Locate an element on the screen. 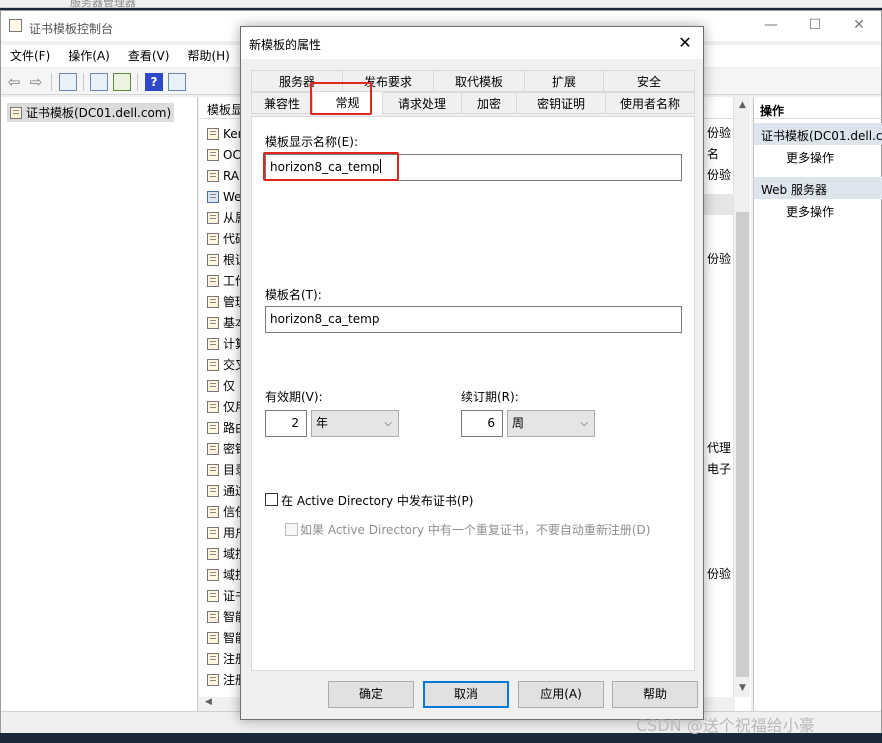 The height and width of the screenshot is (743, 882). list-item: We is located at coordinates (224, 196).